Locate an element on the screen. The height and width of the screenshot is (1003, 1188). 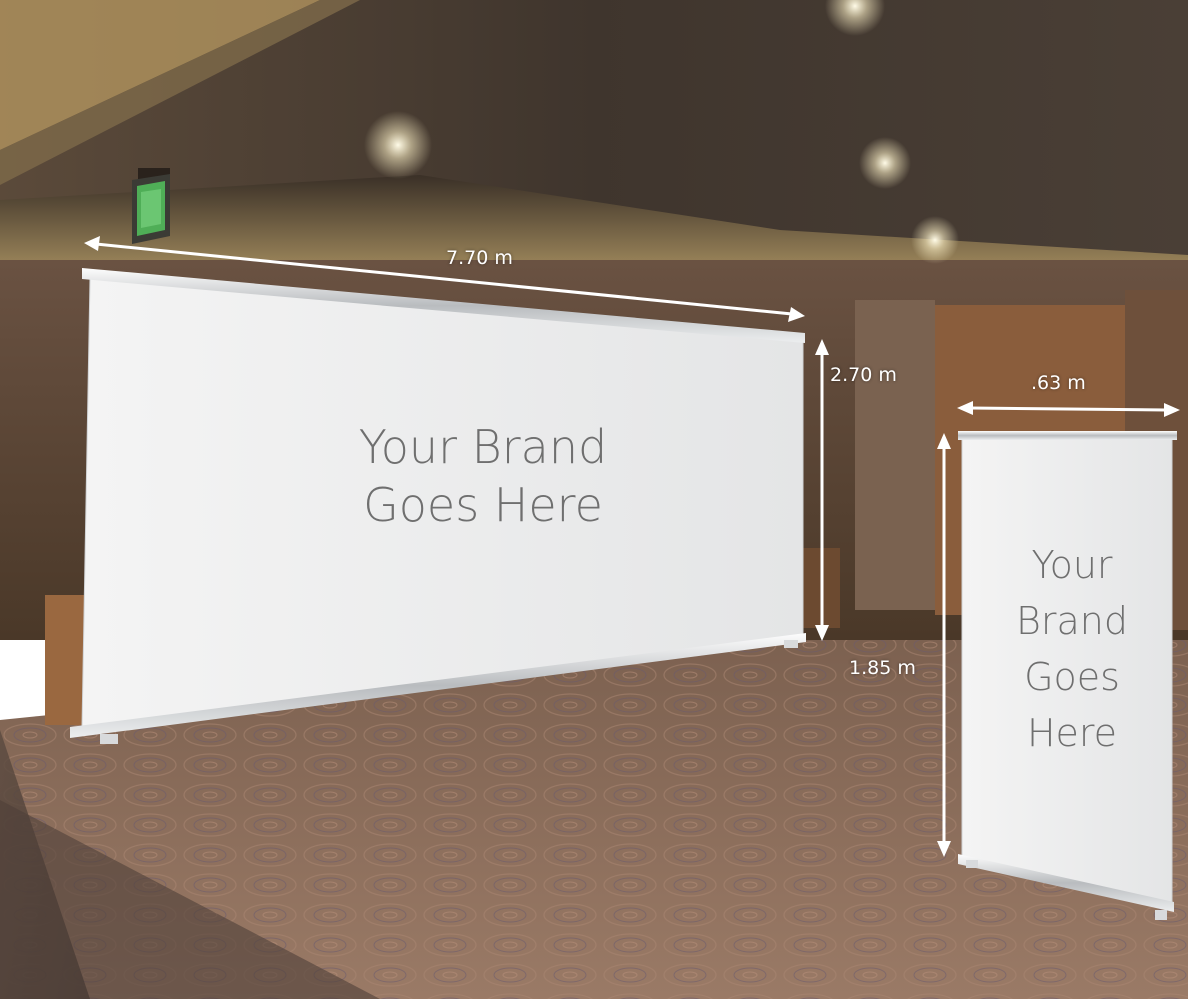
width-arrow-small is located at coordinates (1068, 409).